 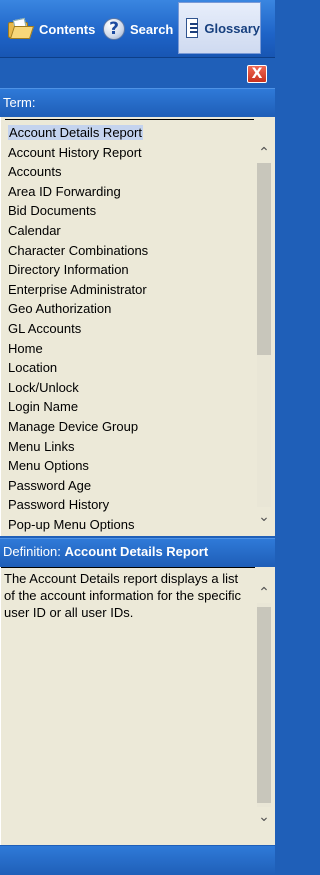 I want to click on tab-search-label: Search, so click(x=152, y=29).